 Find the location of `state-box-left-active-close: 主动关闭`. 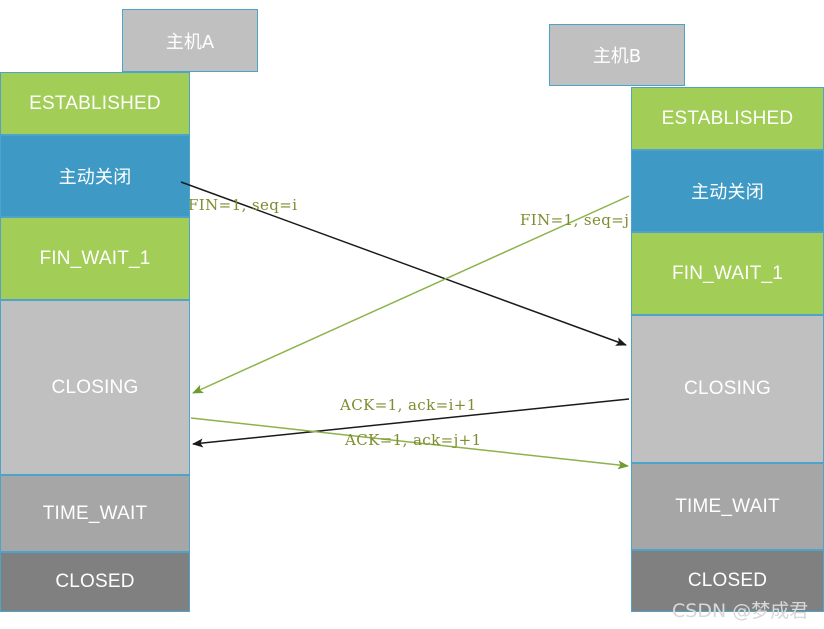

state-box-left-active-close: 主动关闭 is located at coordinates (95, 176).